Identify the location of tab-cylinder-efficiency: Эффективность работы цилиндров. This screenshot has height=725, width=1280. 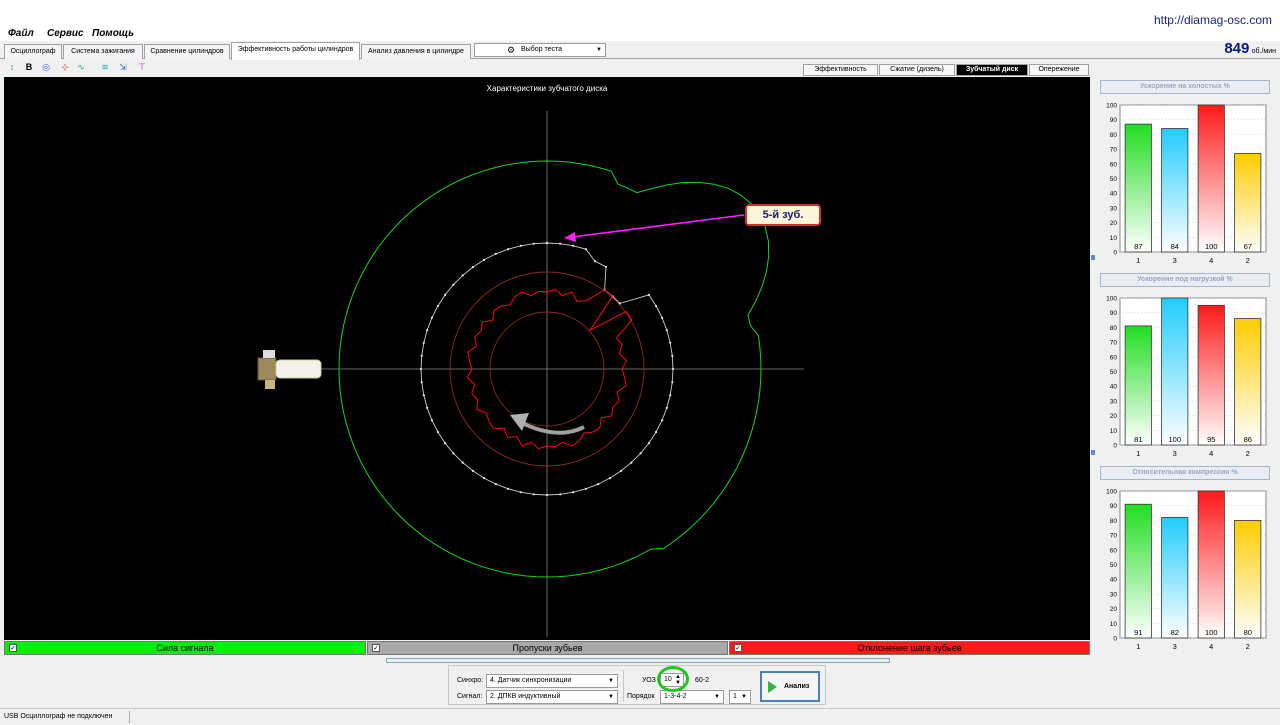
(295, 51).